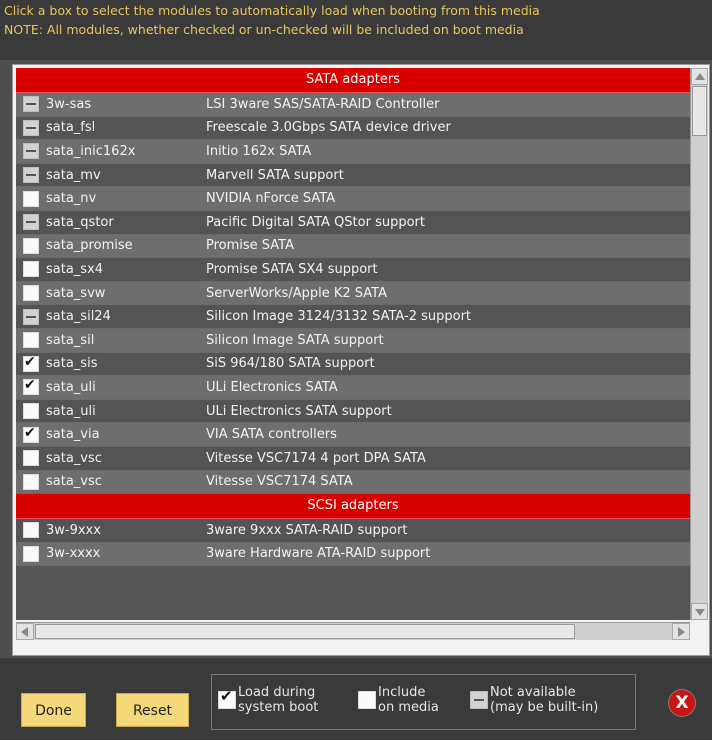 Image resolution: width=712 pixels, height=740 pixels. I want to click on module-description: Promise SATA SX4 support, so click(292, 269).